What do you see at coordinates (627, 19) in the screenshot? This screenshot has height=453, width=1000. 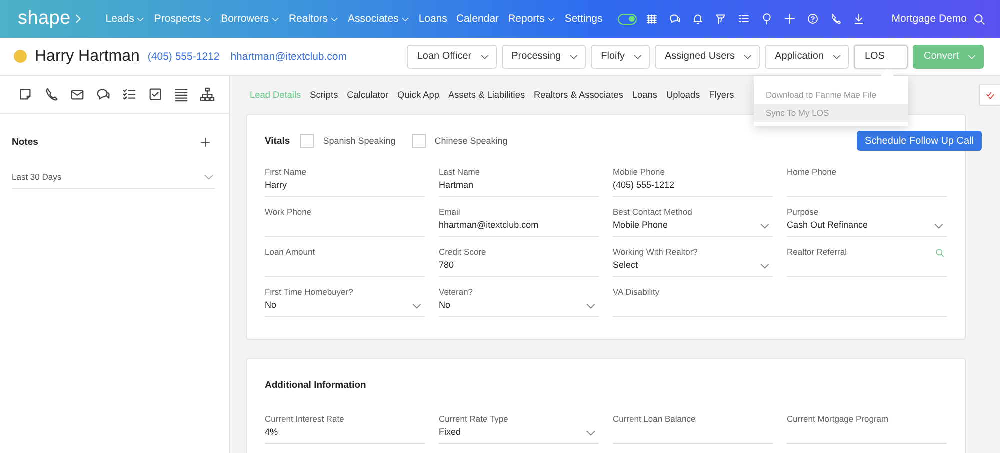 I see `toggle-switch` at bounding box center [627, 19].